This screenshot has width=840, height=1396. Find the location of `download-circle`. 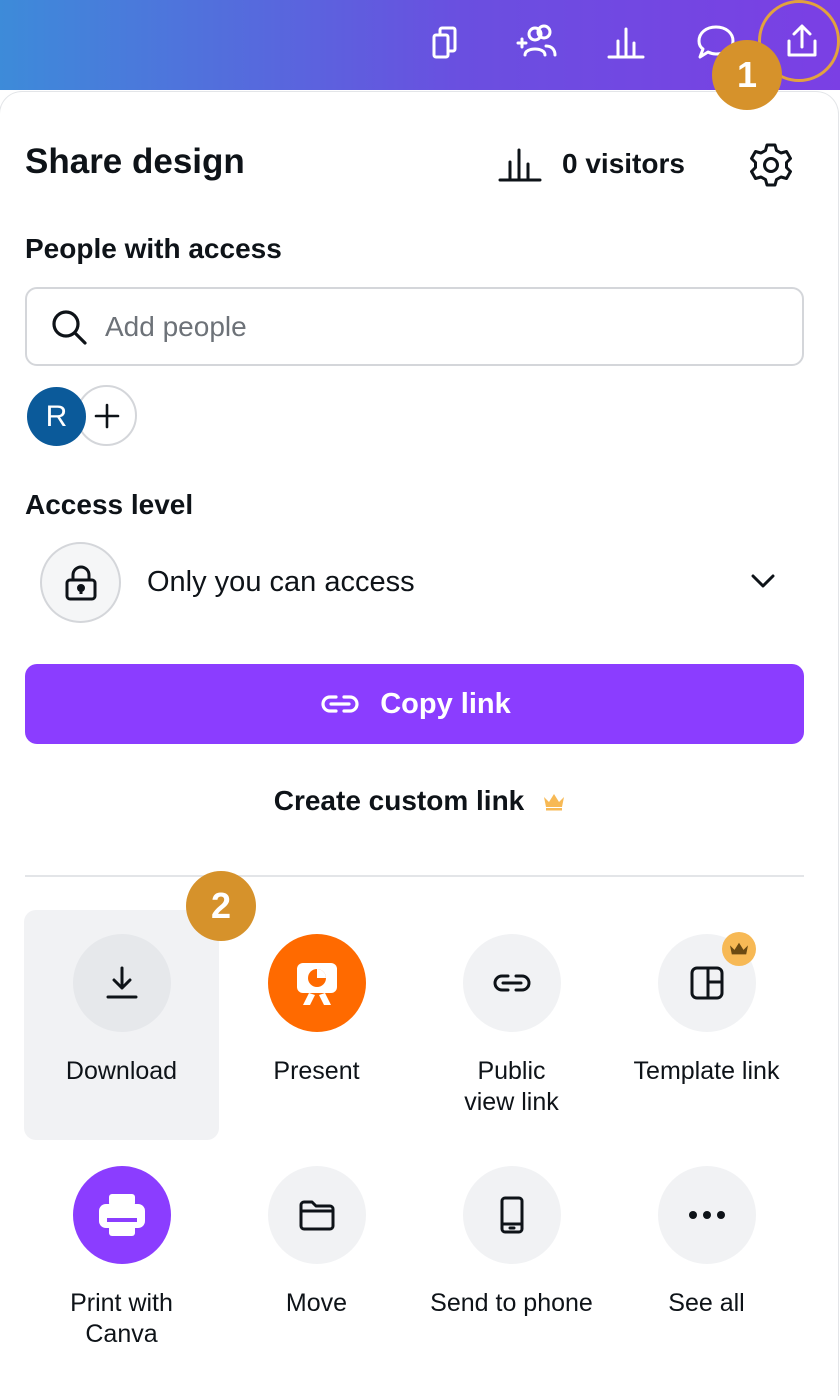

download-circle is located at coordinates (121, 983).